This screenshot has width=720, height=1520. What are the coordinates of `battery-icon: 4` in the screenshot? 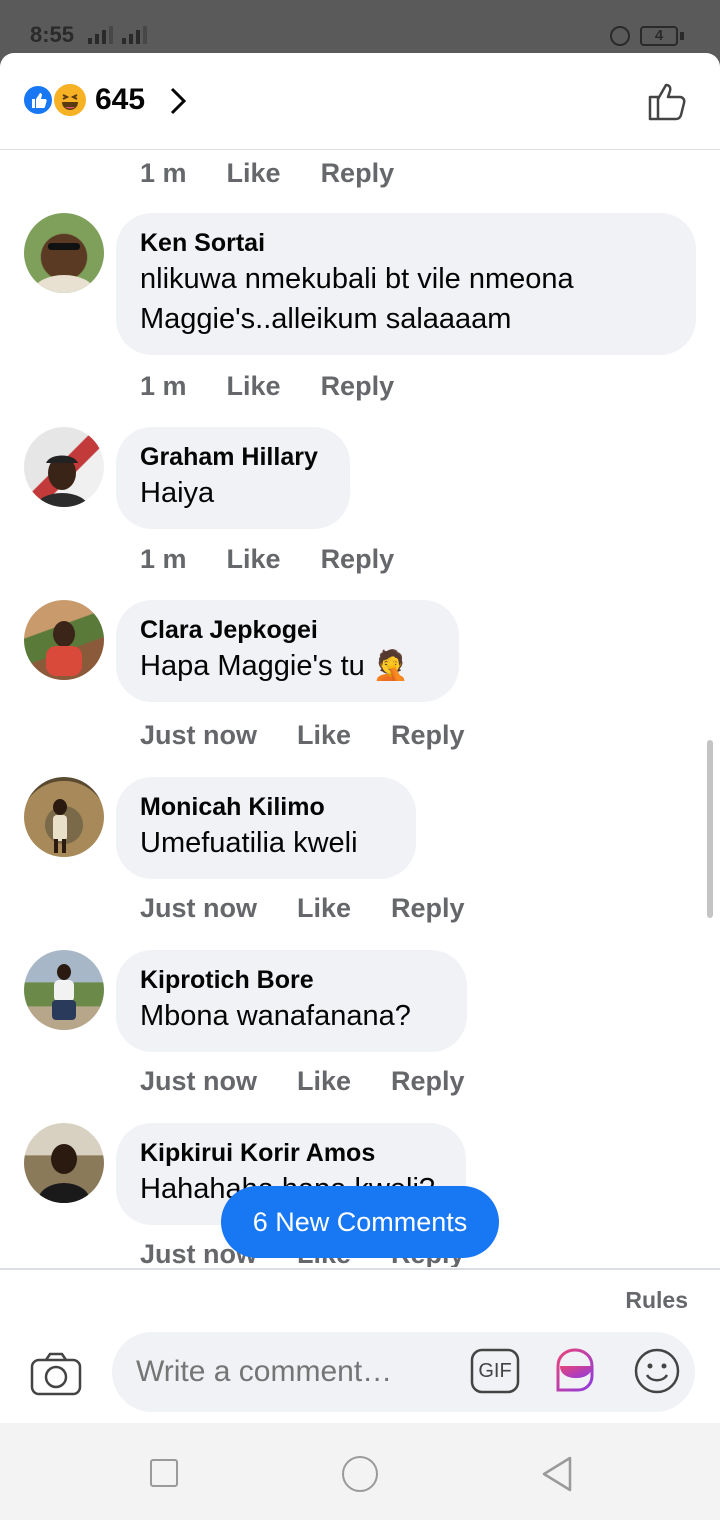 It's located at (662, 36).